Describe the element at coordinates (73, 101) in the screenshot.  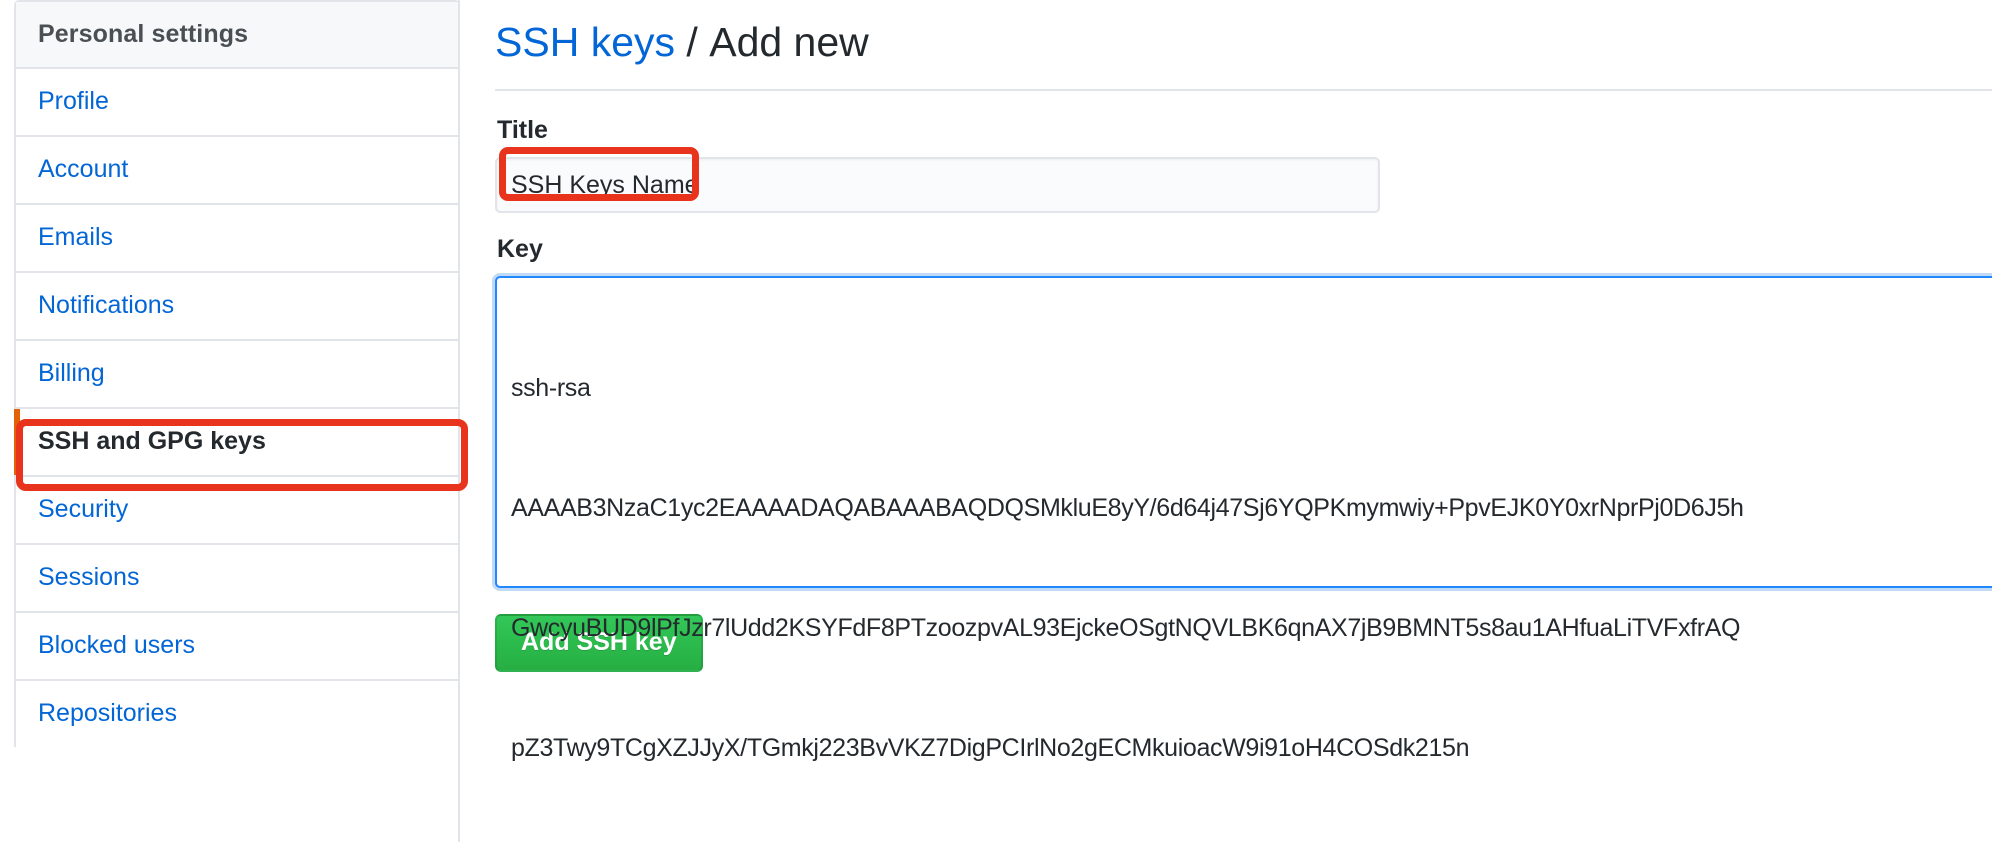
I see `sidebar-item-label: Profile` at that location.